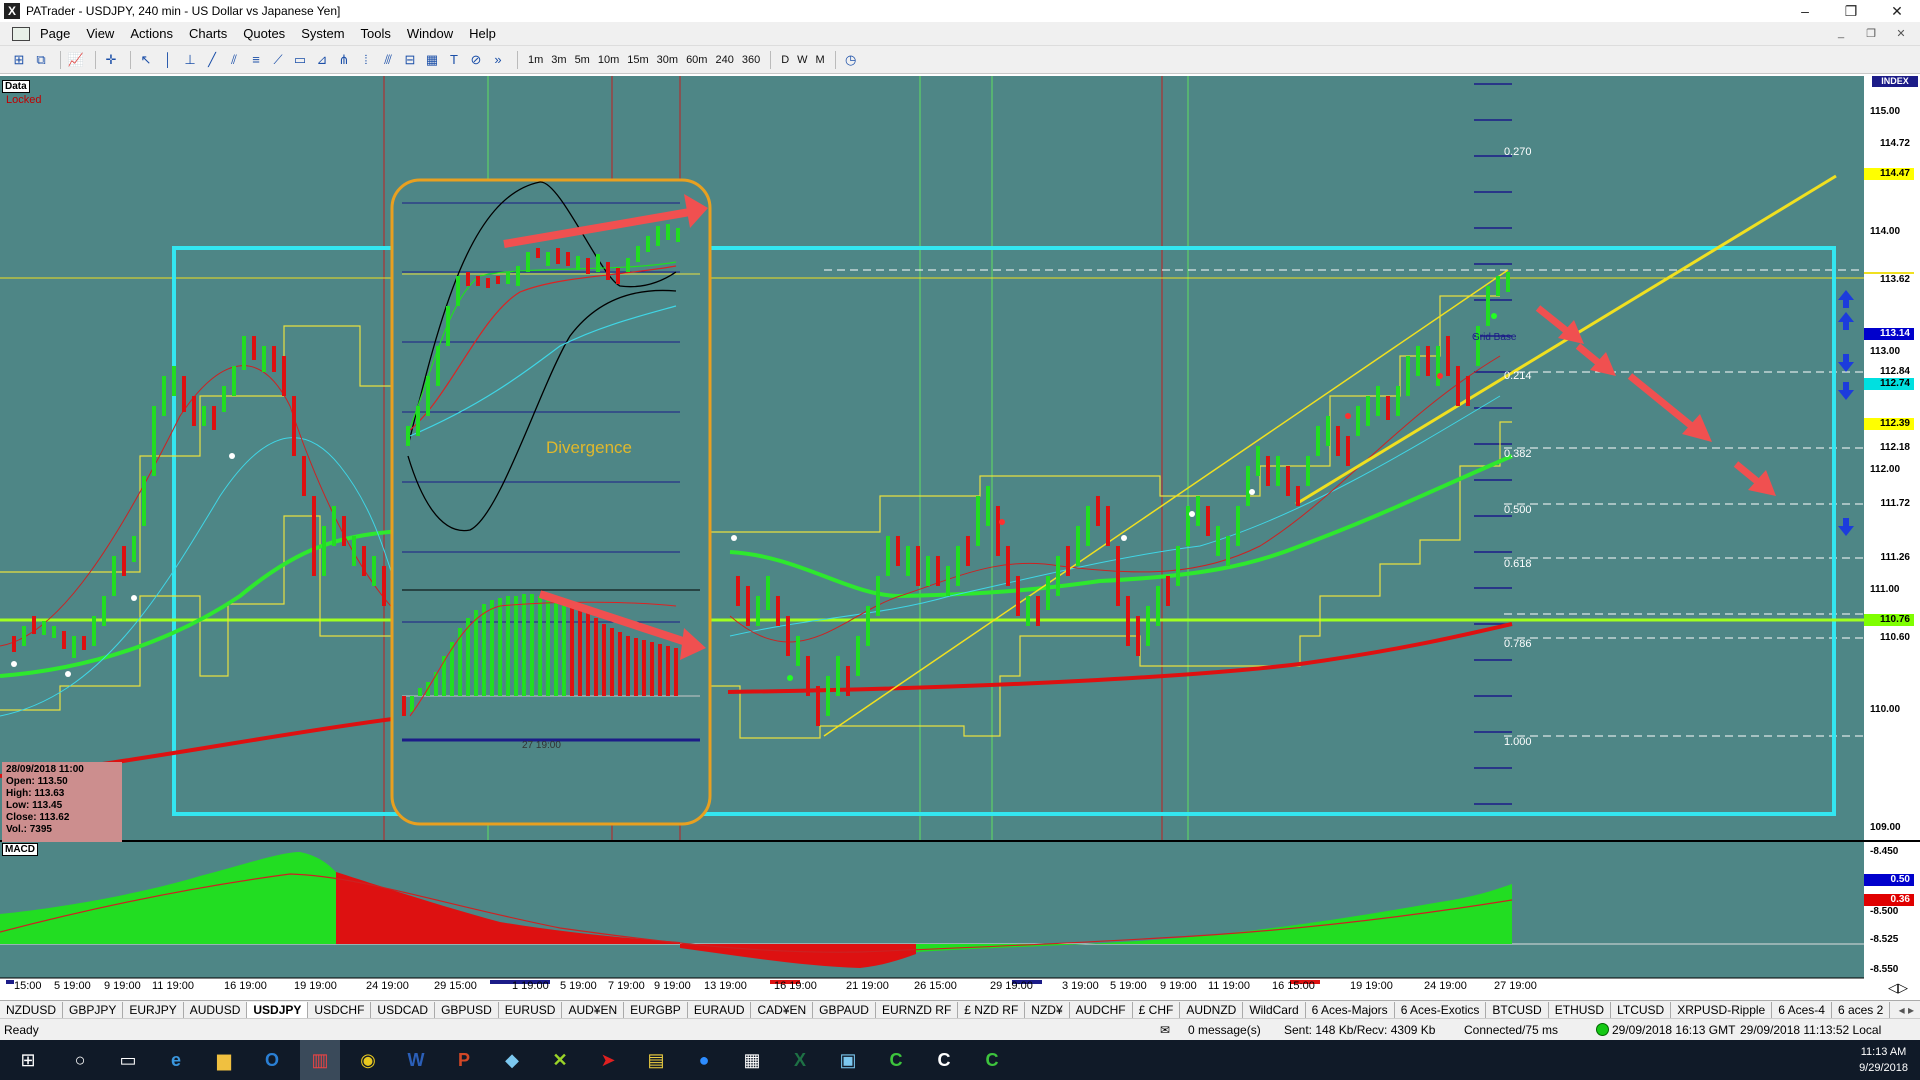  I want to click on pitchfork-icon: ⋔, so click(344, 60).